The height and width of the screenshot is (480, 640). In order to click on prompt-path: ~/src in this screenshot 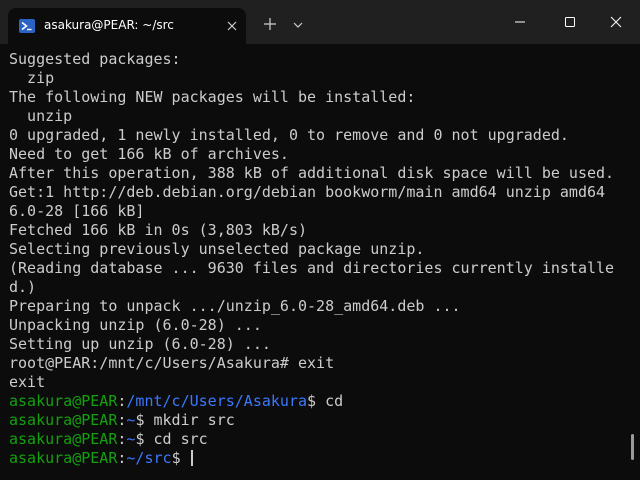, I will do `click(149, 458)`.